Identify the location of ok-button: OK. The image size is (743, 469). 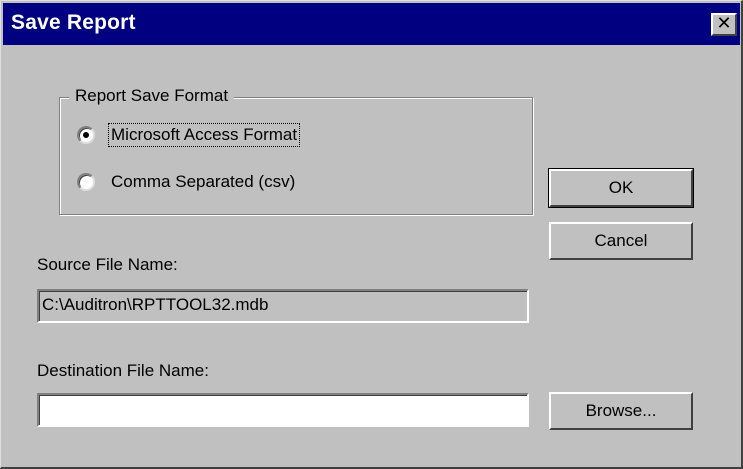
(621, 188).